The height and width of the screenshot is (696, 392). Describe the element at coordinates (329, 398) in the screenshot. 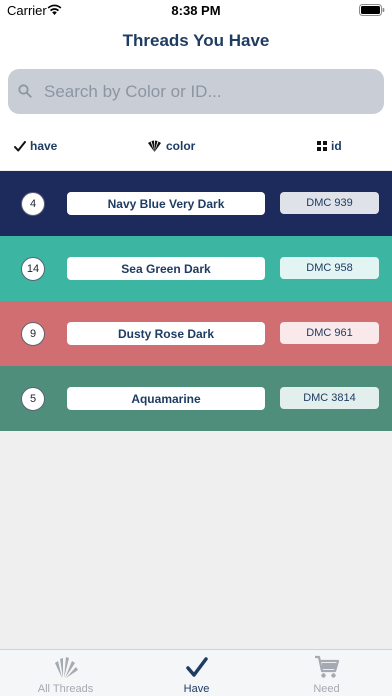

I see `thread-id: DMC 3814` at that location.